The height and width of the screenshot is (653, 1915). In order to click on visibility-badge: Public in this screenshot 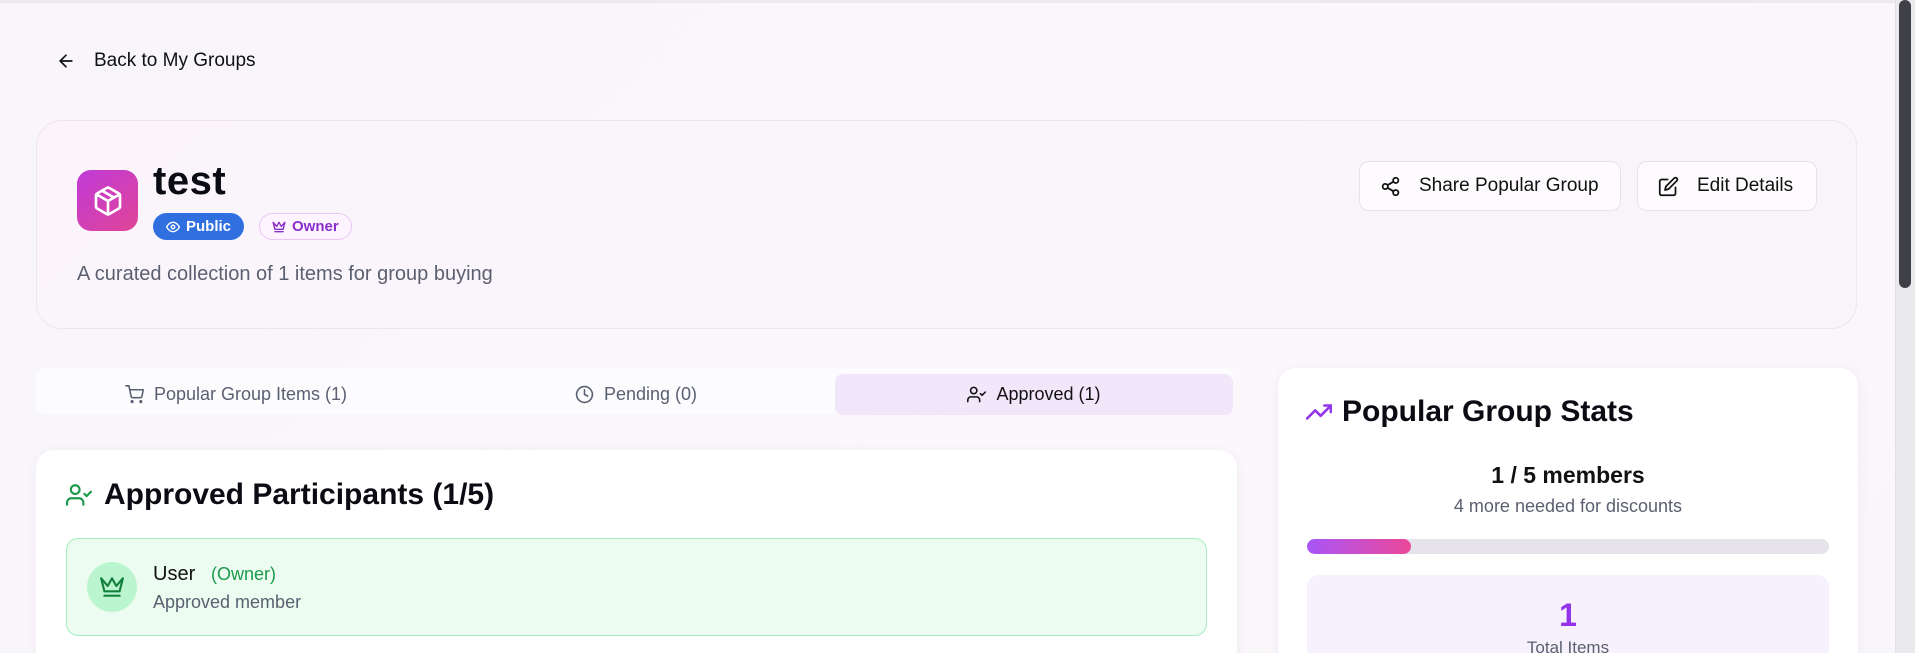, I will do `click(199, 226)`.